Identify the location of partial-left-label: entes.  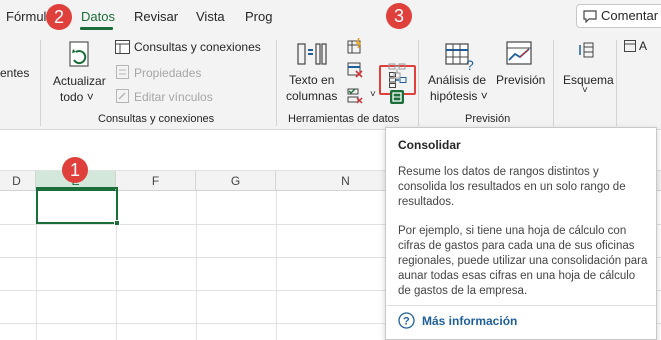
(14, 73).